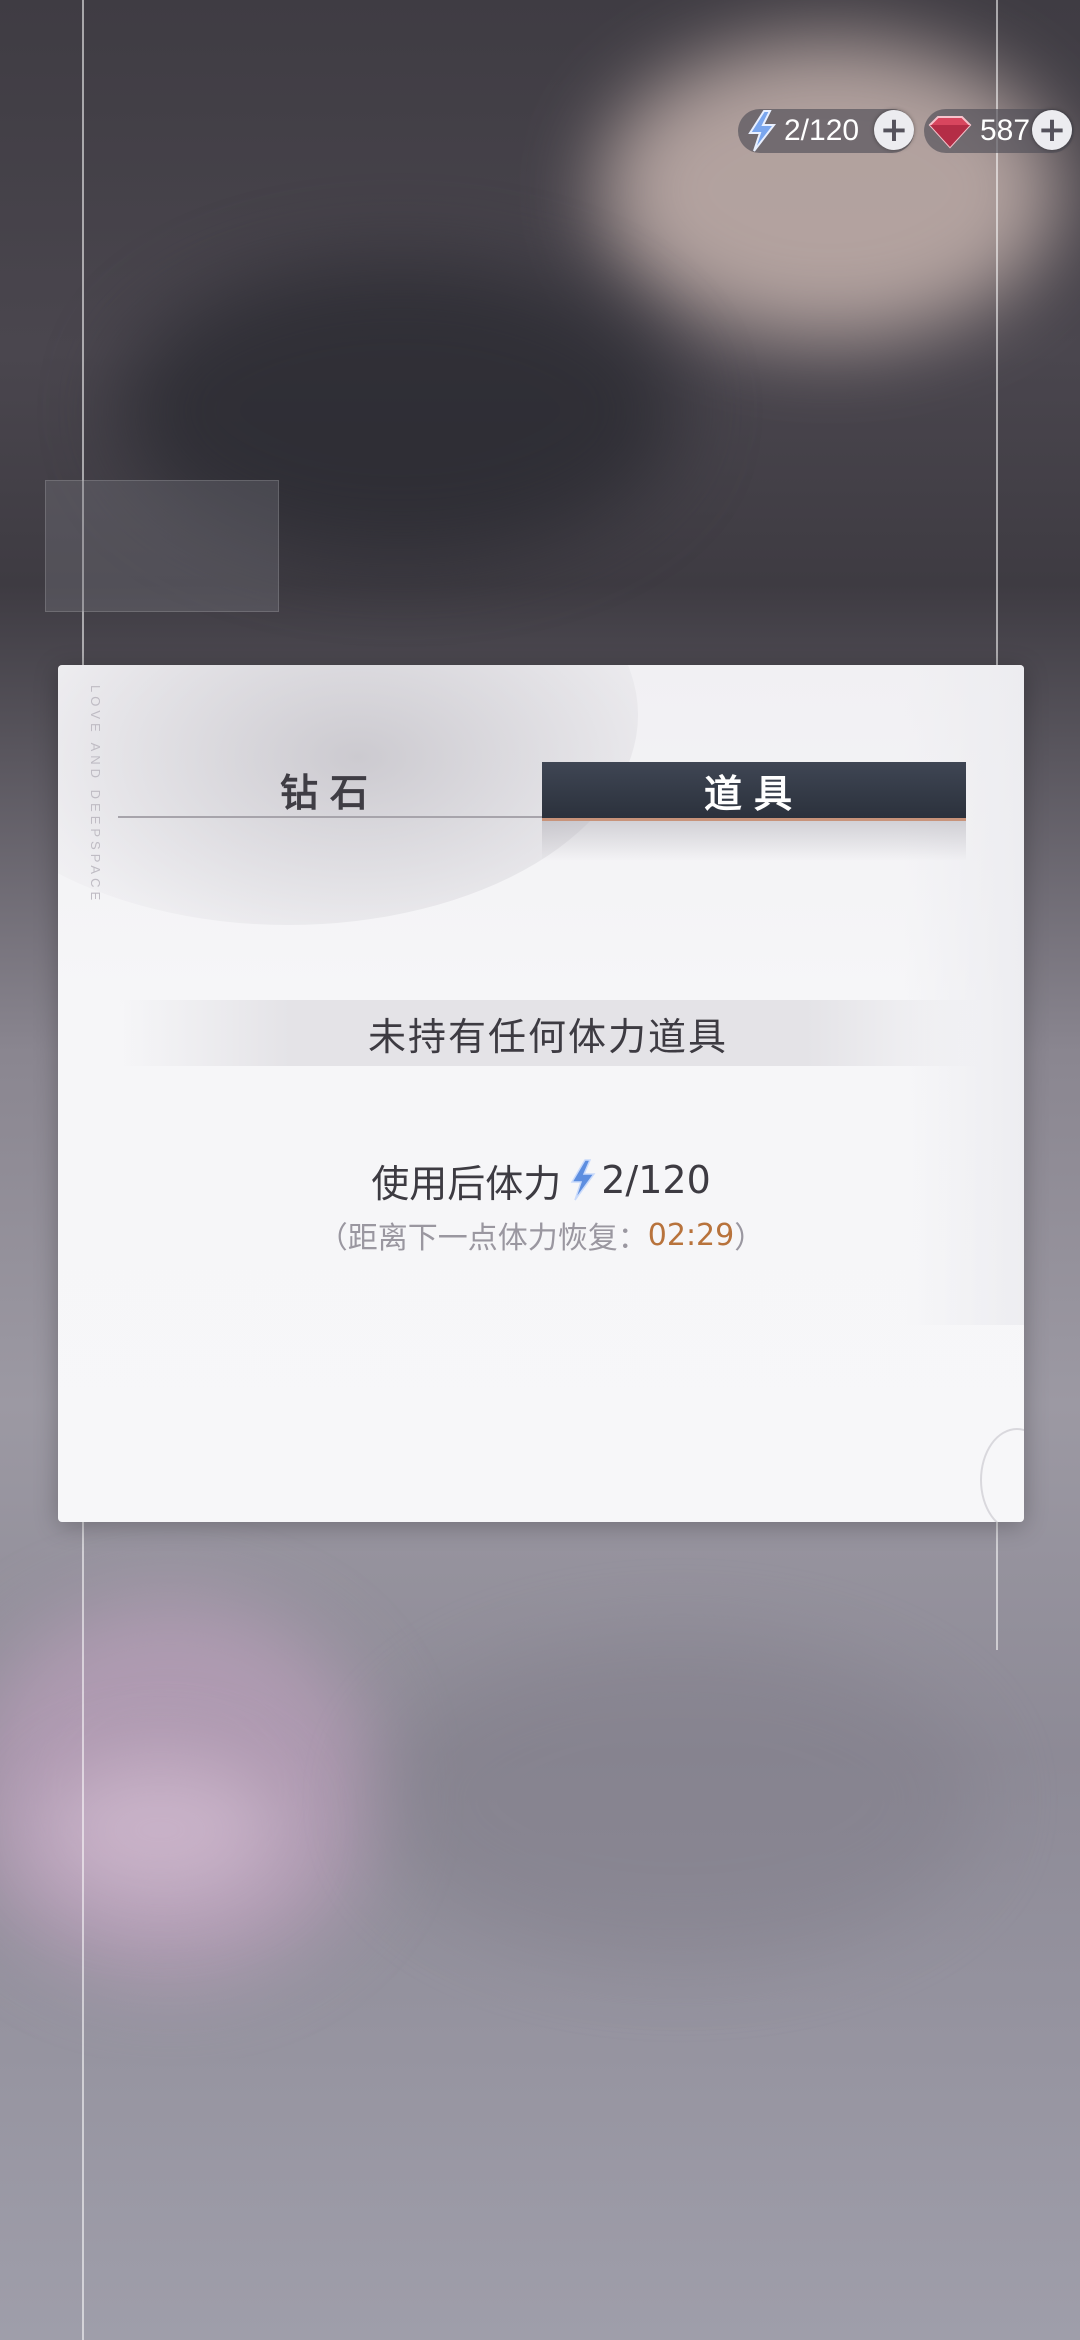  What do you see at coordinates (482, 1238) in the screenshot?
I see `recovery-prefix: （距离下一点体力恢复：` at bounding box center [482, 1238].